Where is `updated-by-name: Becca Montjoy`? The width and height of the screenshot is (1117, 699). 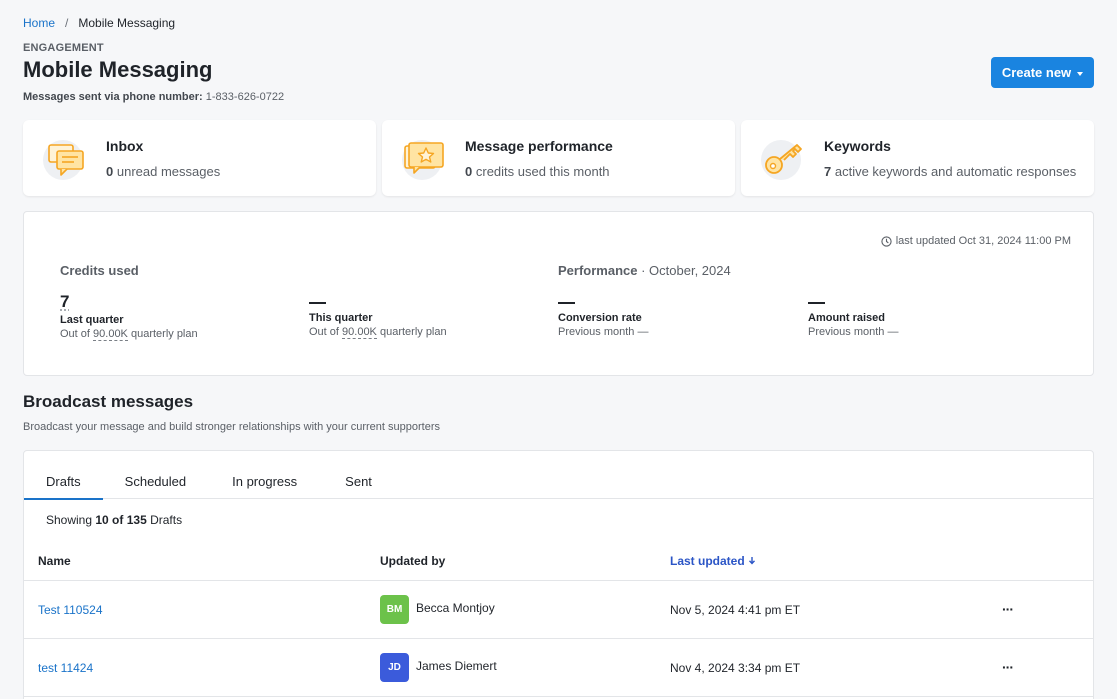 updated-by-name: Becca Montjoy is located at coordinates (455, 608).